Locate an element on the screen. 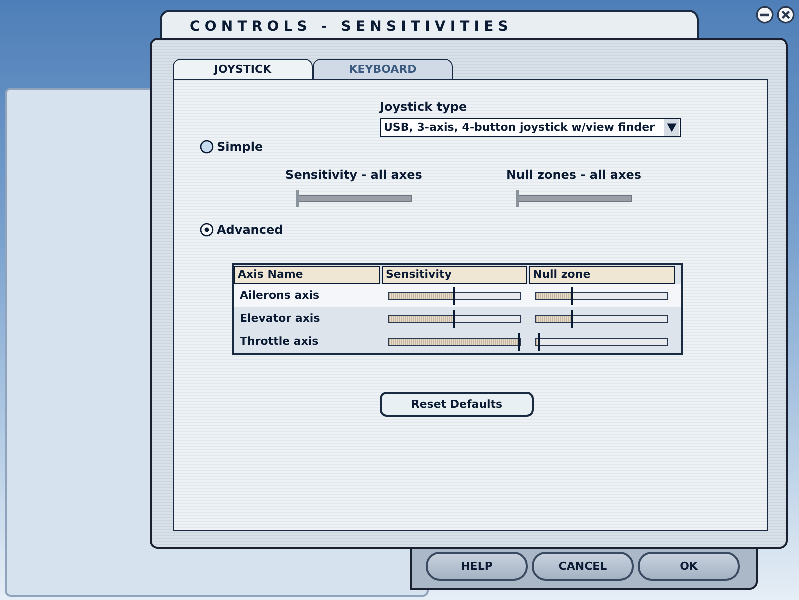  axis-name: Ailerons axis is located at coordinates (280, 295).